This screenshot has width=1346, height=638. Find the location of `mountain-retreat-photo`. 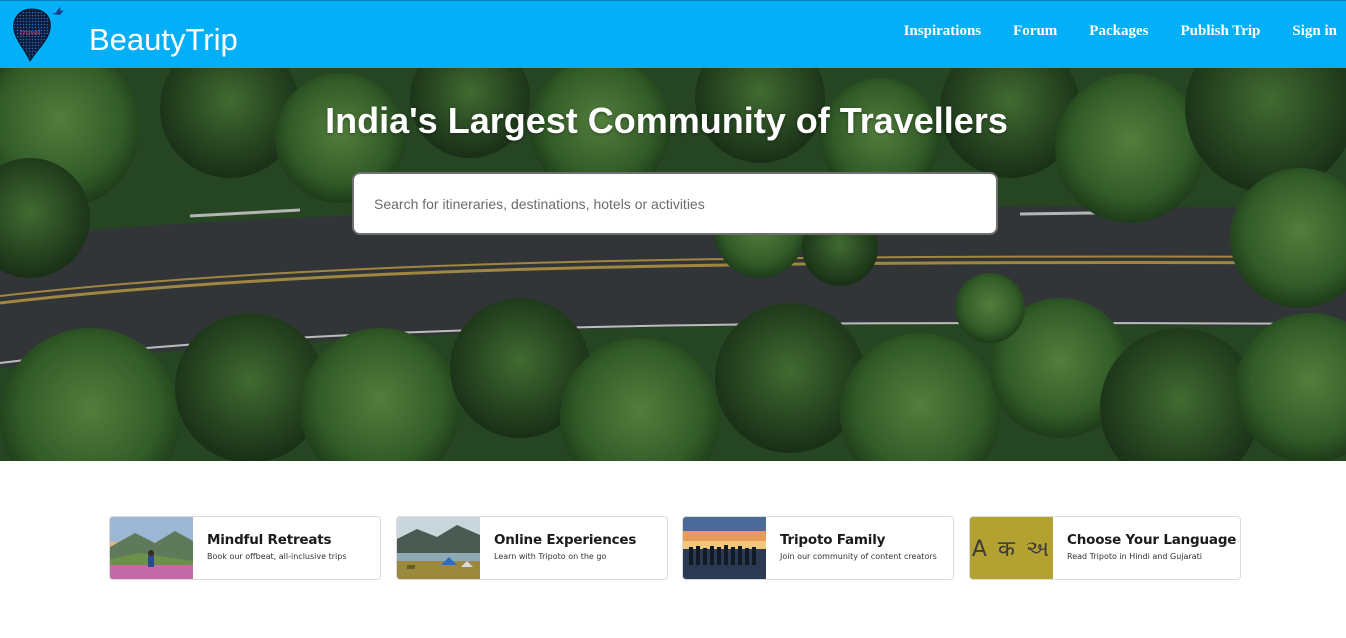

mountain-retreat-photo is located at coordinates (151, 548).